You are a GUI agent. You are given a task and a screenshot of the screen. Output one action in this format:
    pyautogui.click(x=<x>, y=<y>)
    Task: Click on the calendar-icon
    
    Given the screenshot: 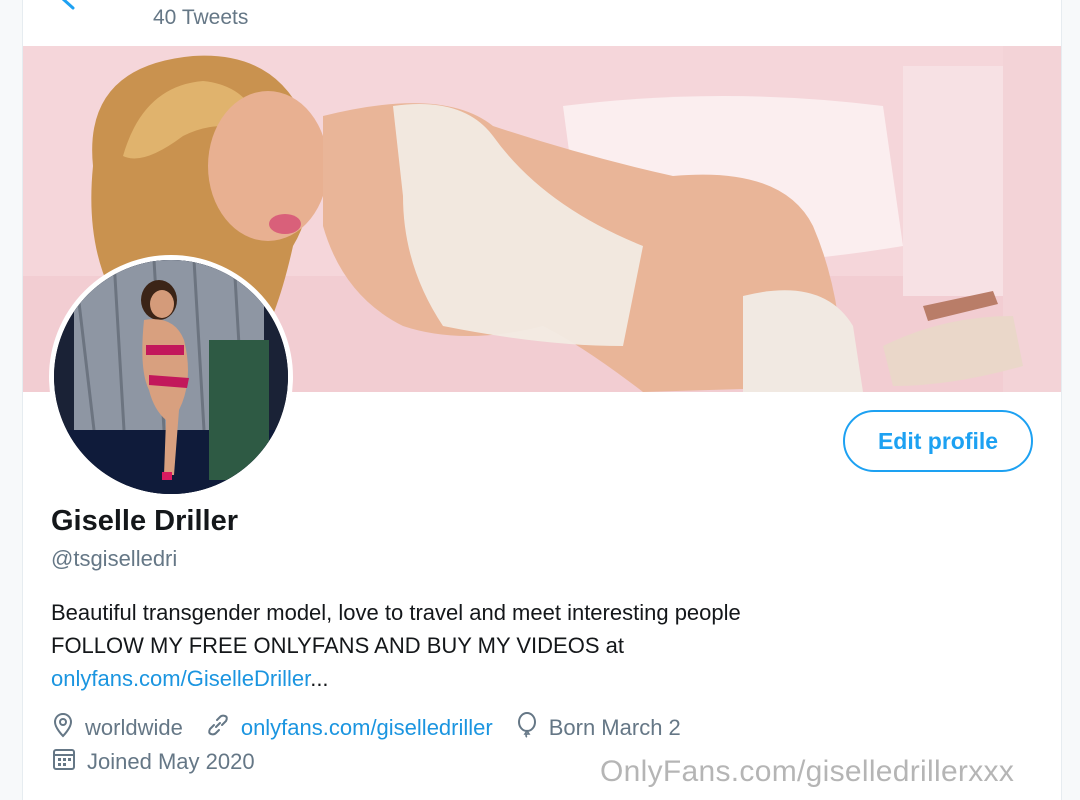 What is the action you would take?
    pyautogui.click(x=69, y=762)
    